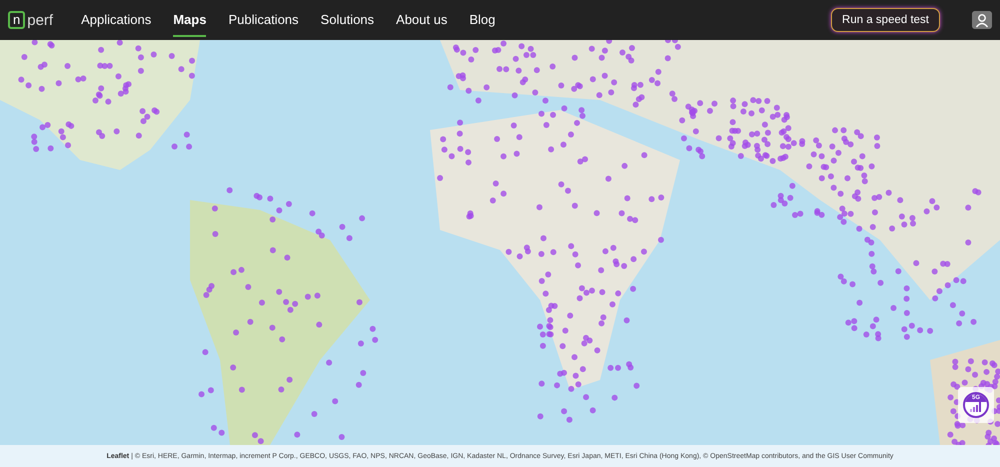 The image size is (1000, 467). Describe the element at coordinates (422, 20) in the screenshot. I see `nav-tab: About us` at that location.